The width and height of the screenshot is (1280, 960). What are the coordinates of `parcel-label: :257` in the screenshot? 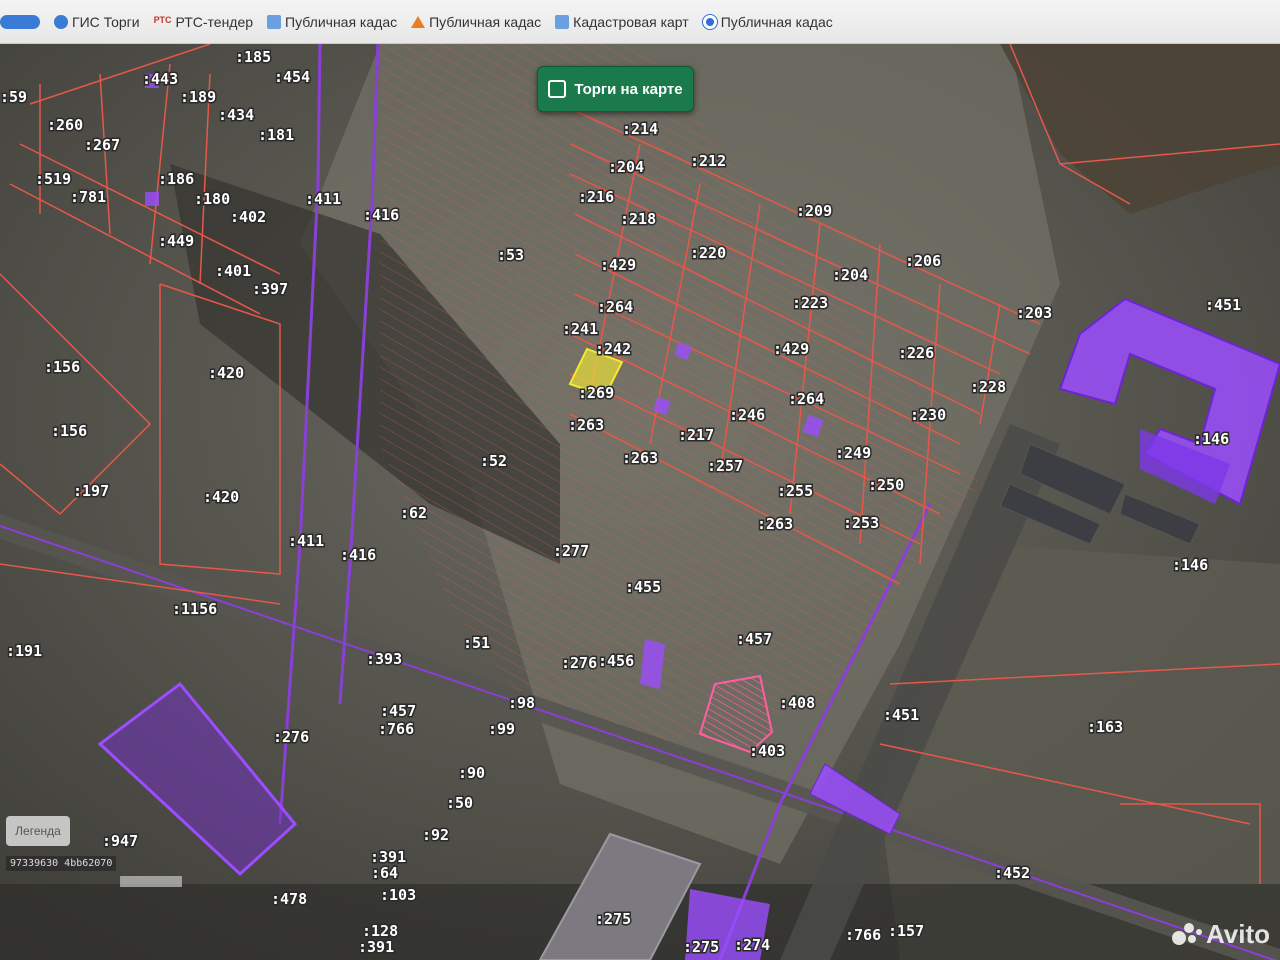 It's located at (725, 466).